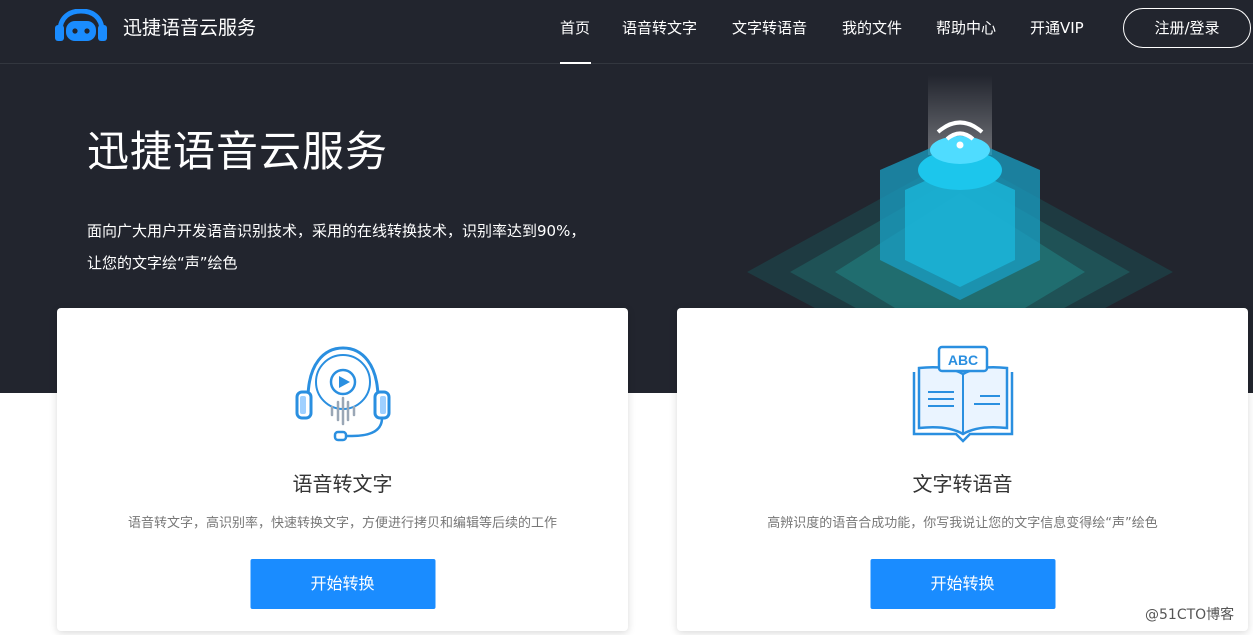 The image size is (1253, 635). I want to click on hero-title: 迅捷语音云服务, so click(238, 151).